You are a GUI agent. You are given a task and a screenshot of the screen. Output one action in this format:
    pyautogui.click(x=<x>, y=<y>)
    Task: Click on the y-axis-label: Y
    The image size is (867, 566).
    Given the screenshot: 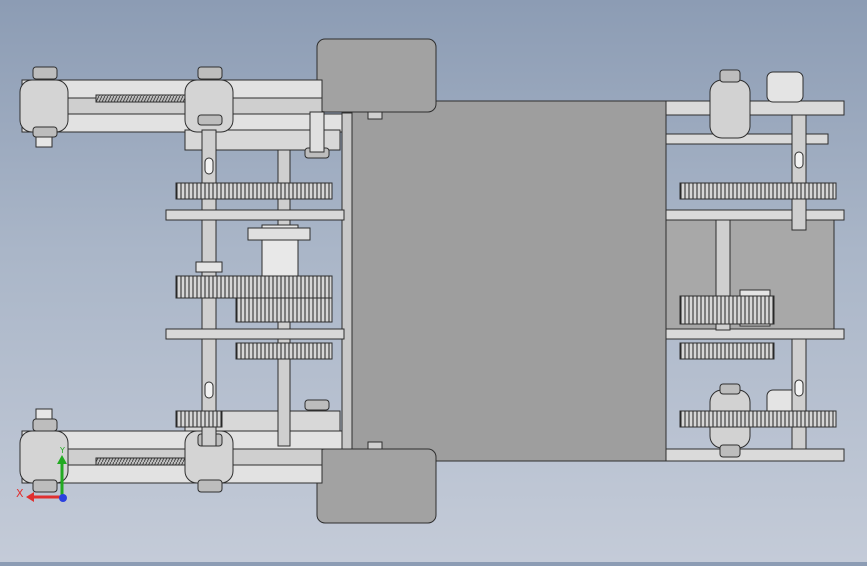 What is the action you would take?
    pyautogui.click(x=62, y=450)
    